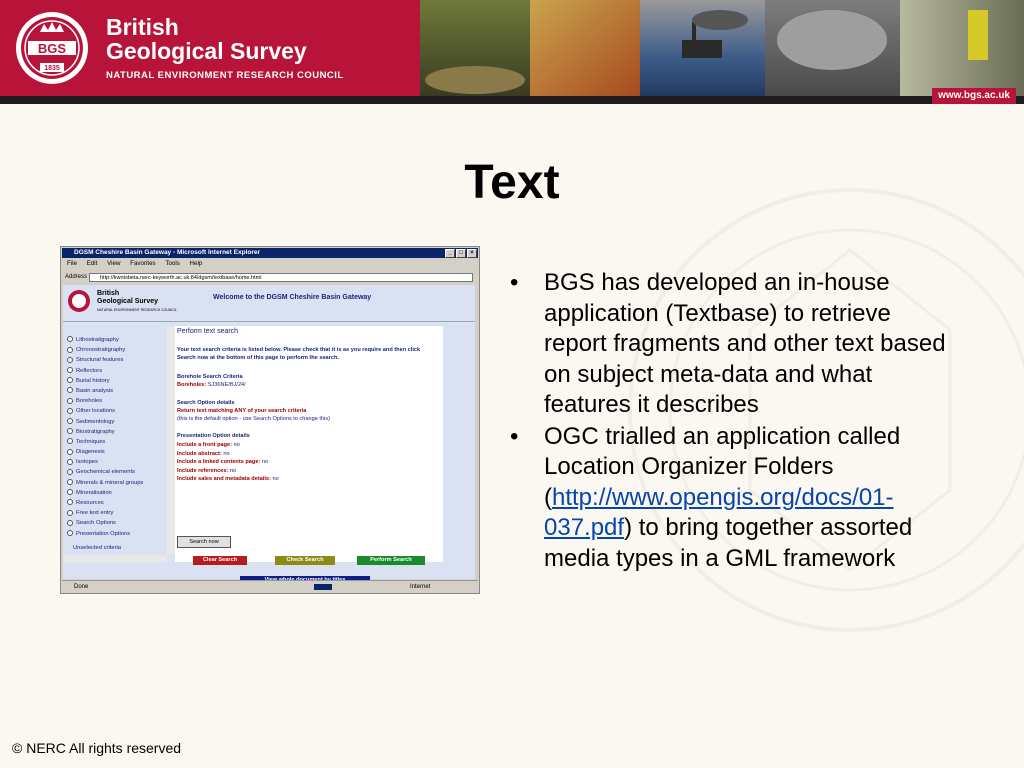 The width and height of the screenshot is (1024, 768). What do you see at coordinates (76, 277) in the screenshot?
I see `address-label: Address` at bounding box center [76, 277].